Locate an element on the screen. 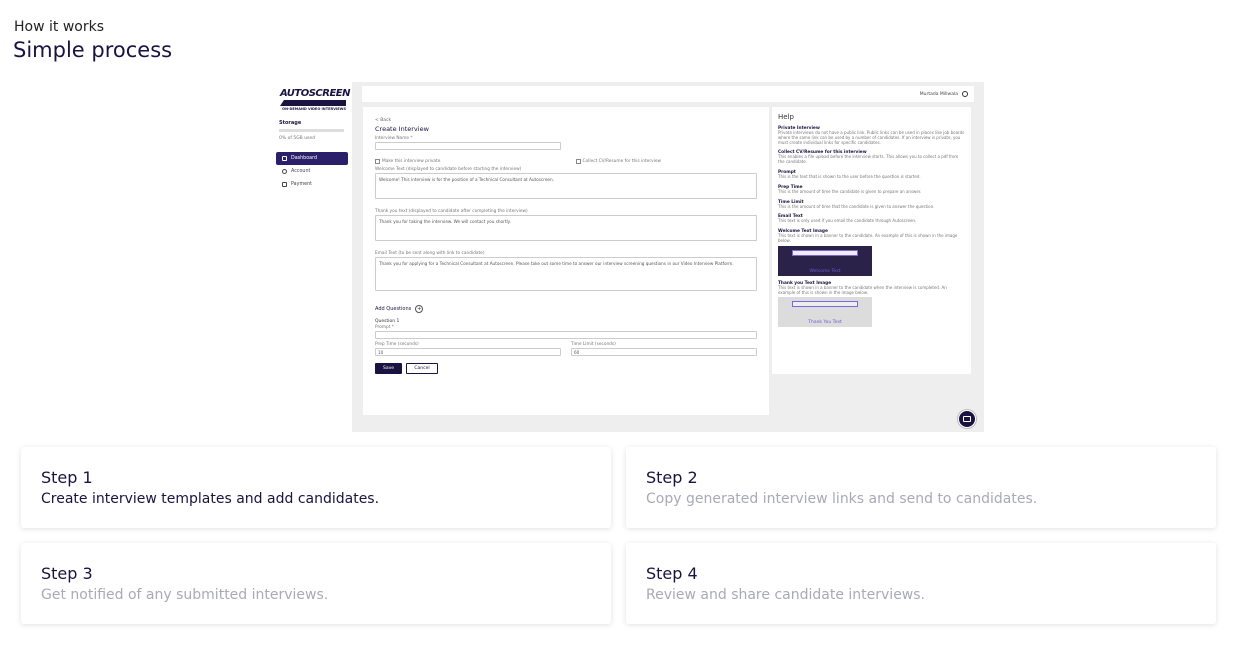 The image size is (1250, 648). step-title: Step 1 is located at coordinates (67, 477).